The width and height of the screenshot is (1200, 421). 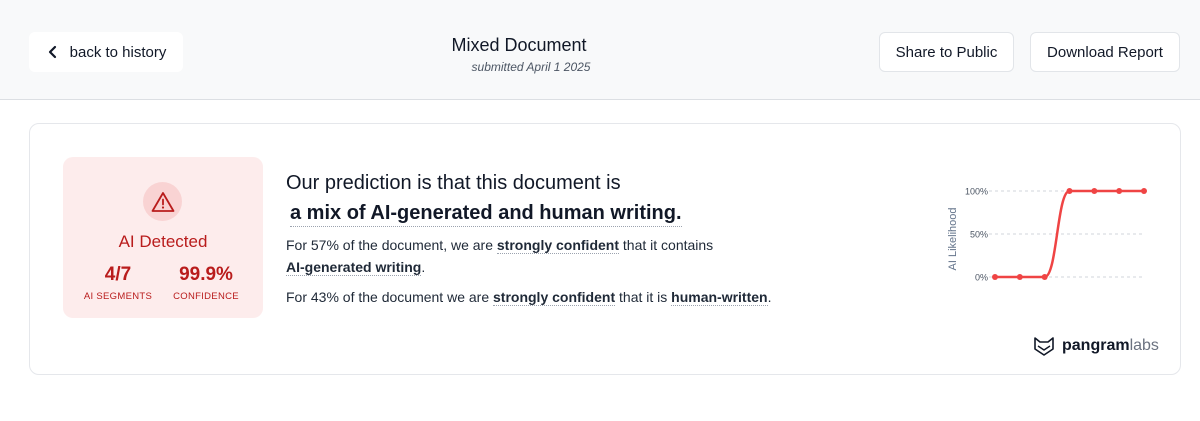 I want to click on y-axis-label: AI Likelihood, so click(x=953, y=239).